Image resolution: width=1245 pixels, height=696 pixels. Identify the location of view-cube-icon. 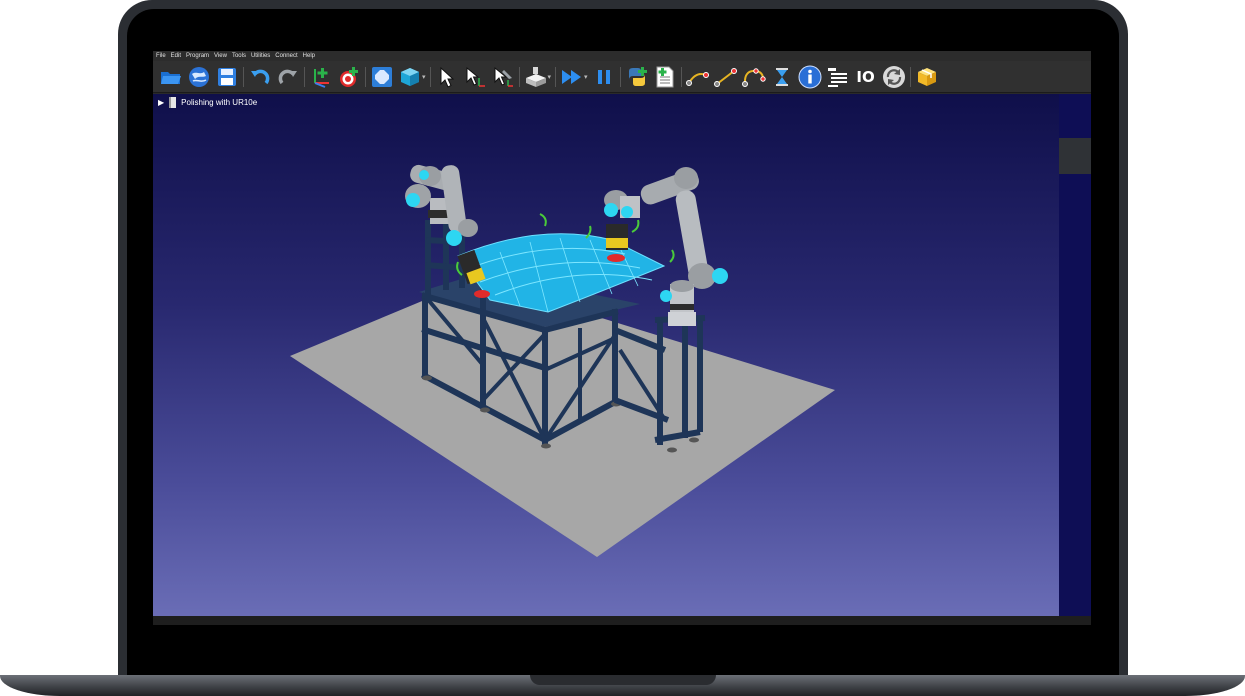
(410, 77).